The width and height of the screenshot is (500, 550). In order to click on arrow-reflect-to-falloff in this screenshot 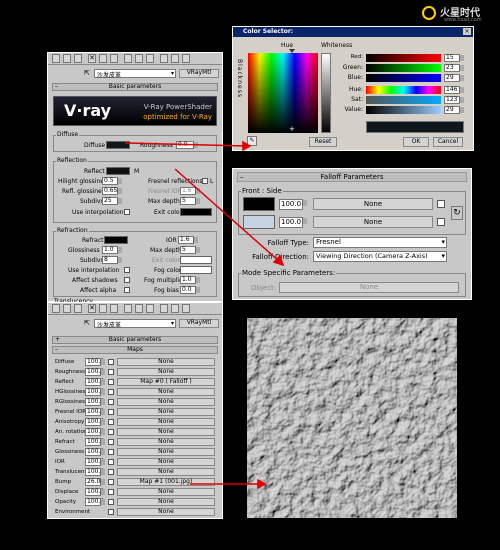, I will do `click(227, 215)`.